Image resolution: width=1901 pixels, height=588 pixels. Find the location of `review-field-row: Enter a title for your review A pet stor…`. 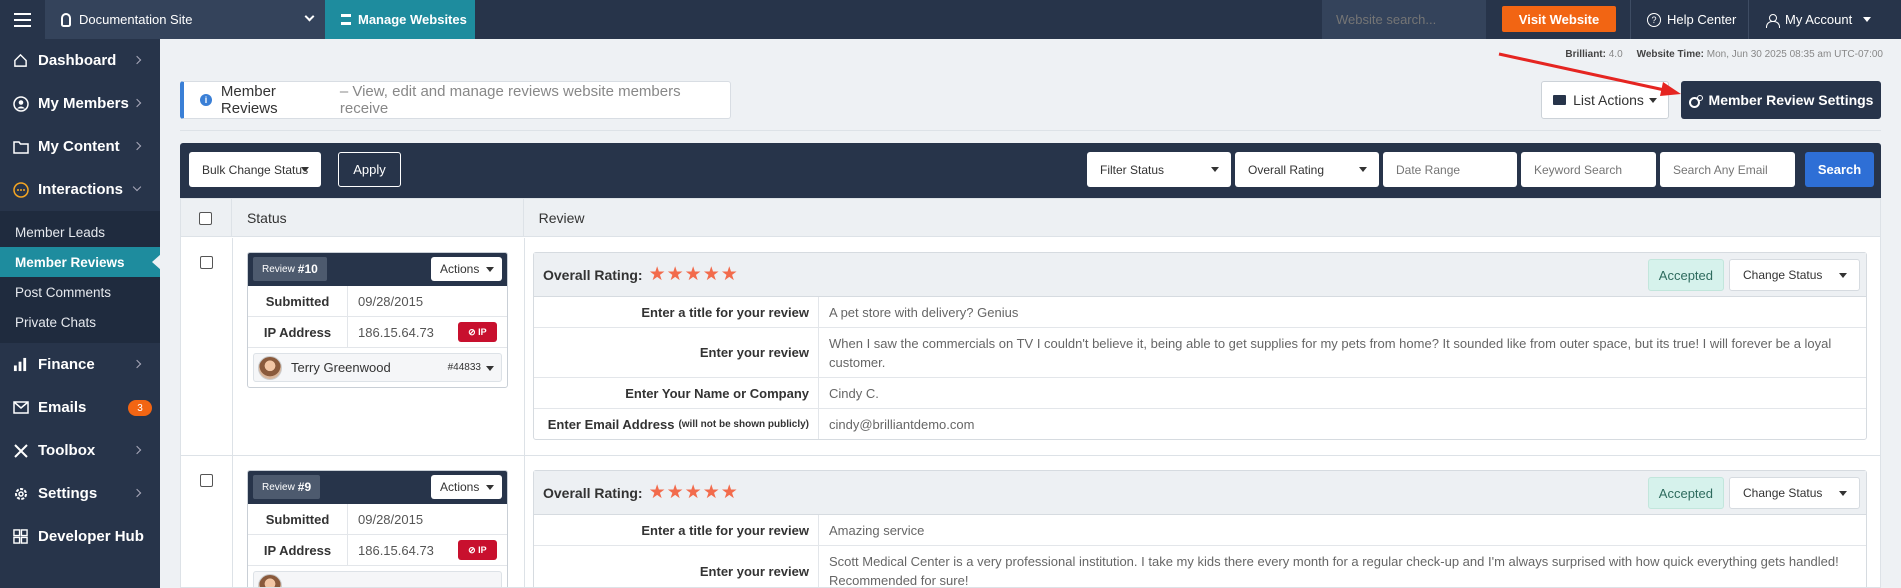

review-field-row: Enter a title for your review A pet stor… is located at coordinates (1200, 312).